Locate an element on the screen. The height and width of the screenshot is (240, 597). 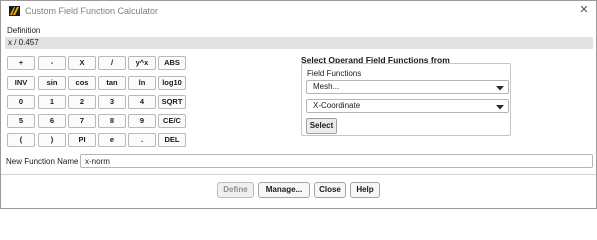
key-open-paren: ( is located at coordinates (21, 140).